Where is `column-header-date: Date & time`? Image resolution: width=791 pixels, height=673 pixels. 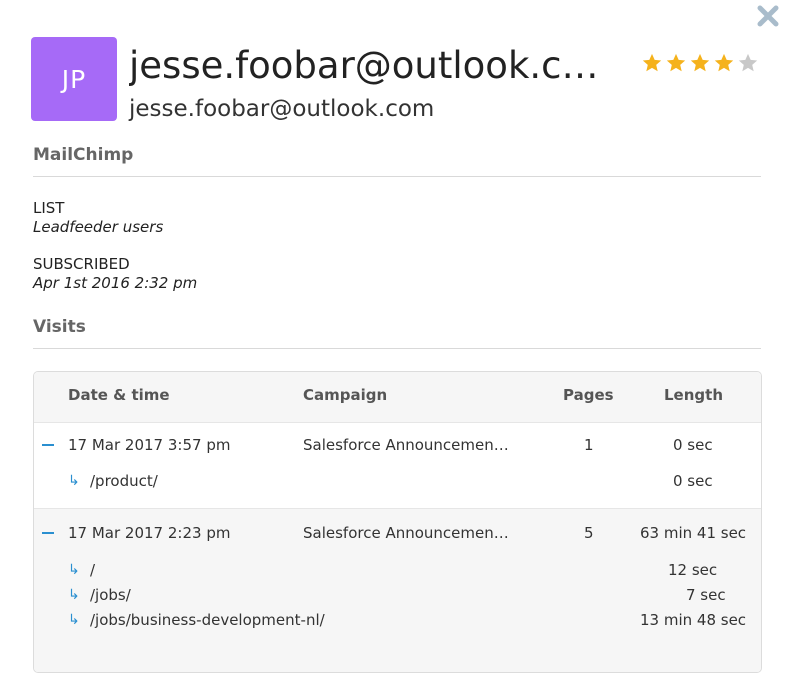 column-header-date: Date & time is located at coordinates (119, 395).